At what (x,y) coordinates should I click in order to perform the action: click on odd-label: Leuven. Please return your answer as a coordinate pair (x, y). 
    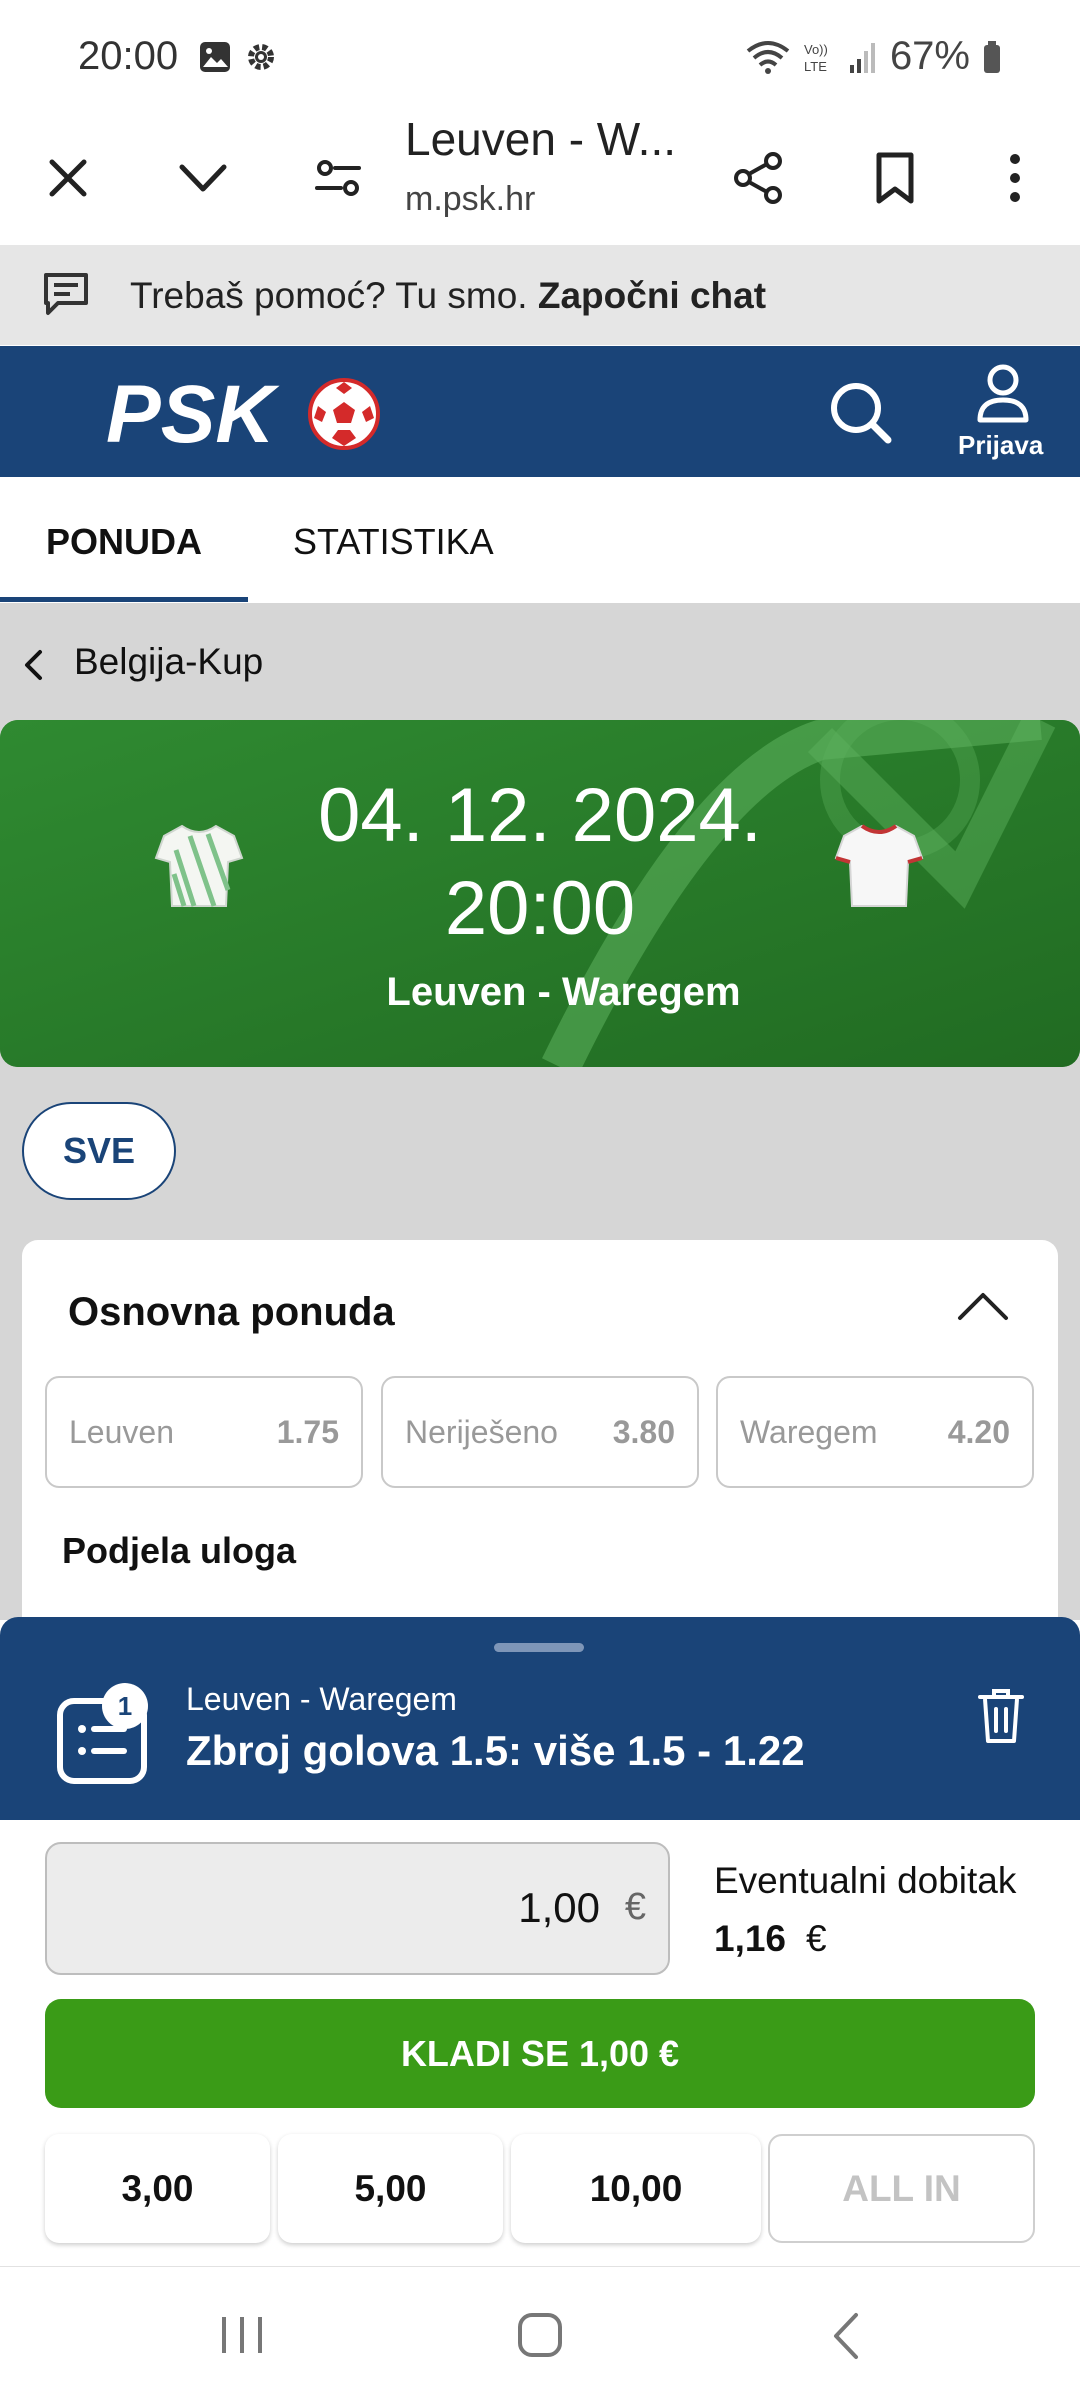
    Looking at the image, I should click on (121, 1432).